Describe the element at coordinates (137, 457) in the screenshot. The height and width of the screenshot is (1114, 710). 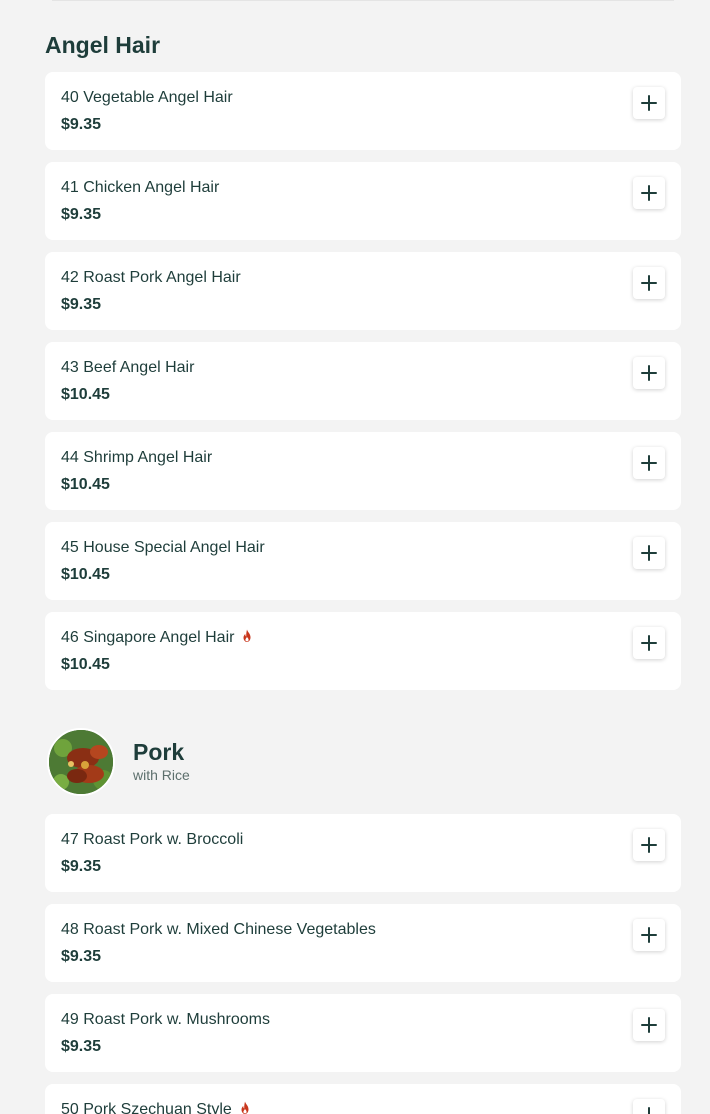
I see `item-name: 44 Shrimp Angel Hair` at that location.